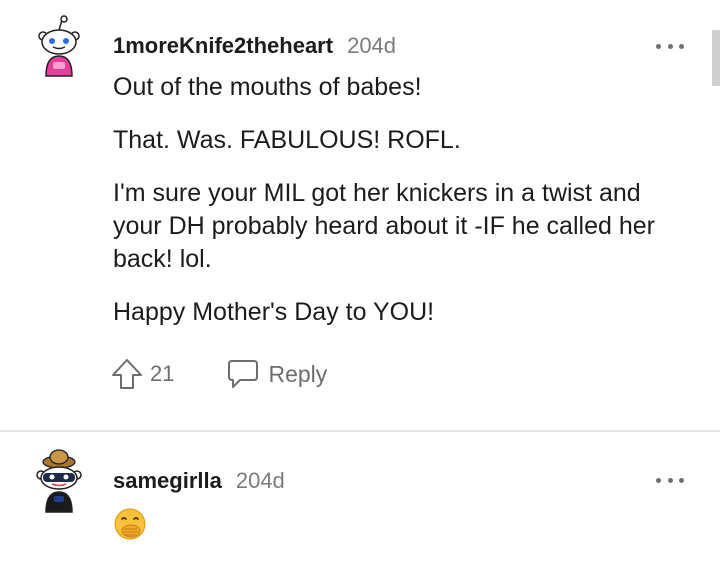 The height and width of the screenshot is (562, 720). Describe the element at coordinates (59, 47) in the screenshot. I see `snoo-avatar-pink-icon` at that location.